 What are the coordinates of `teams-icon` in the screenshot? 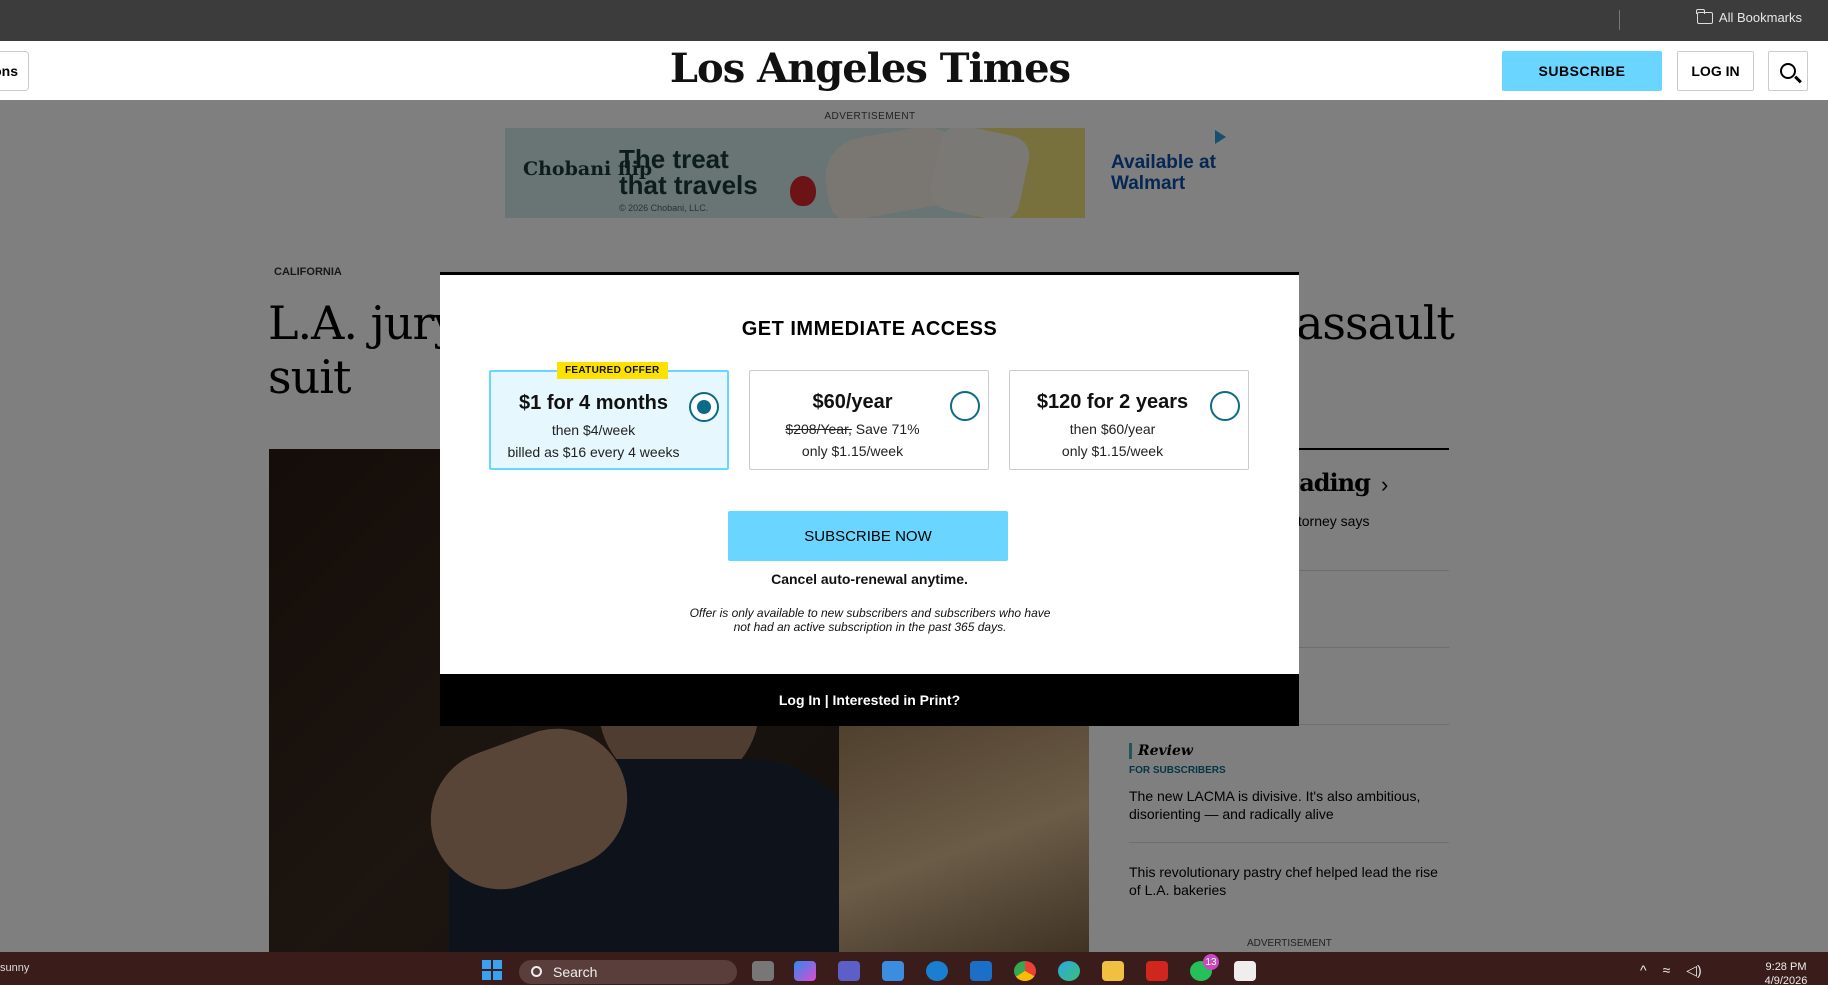 It's located at (849, 971).